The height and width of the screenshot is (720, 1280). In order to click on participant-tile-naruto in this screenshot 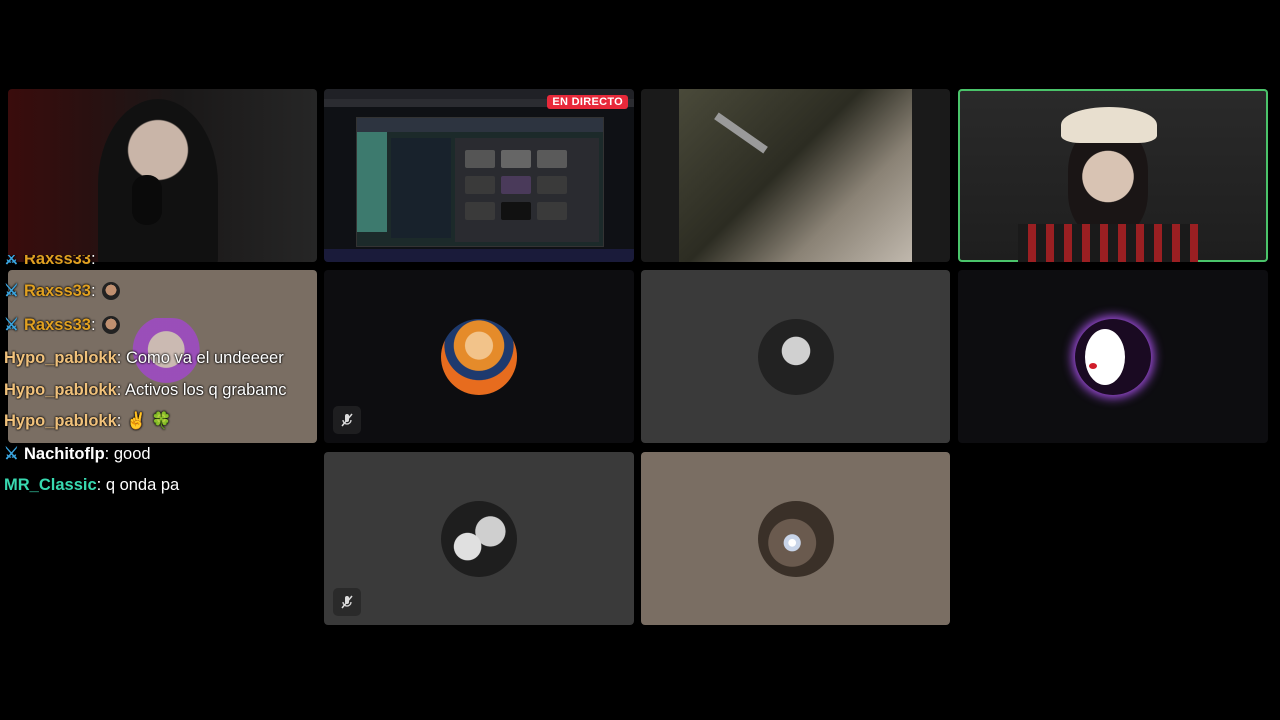, I will do `click(479, 356)`.